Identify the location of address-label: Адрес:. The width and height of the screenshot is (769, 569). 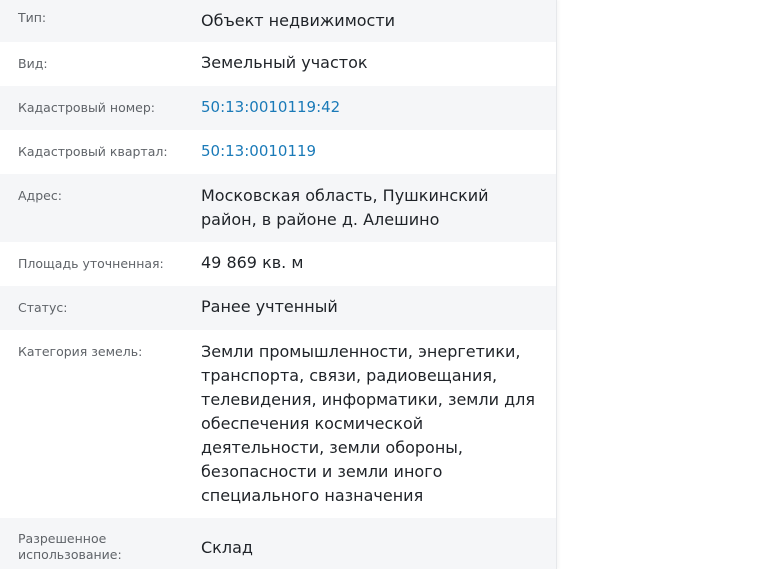
(40, 195).